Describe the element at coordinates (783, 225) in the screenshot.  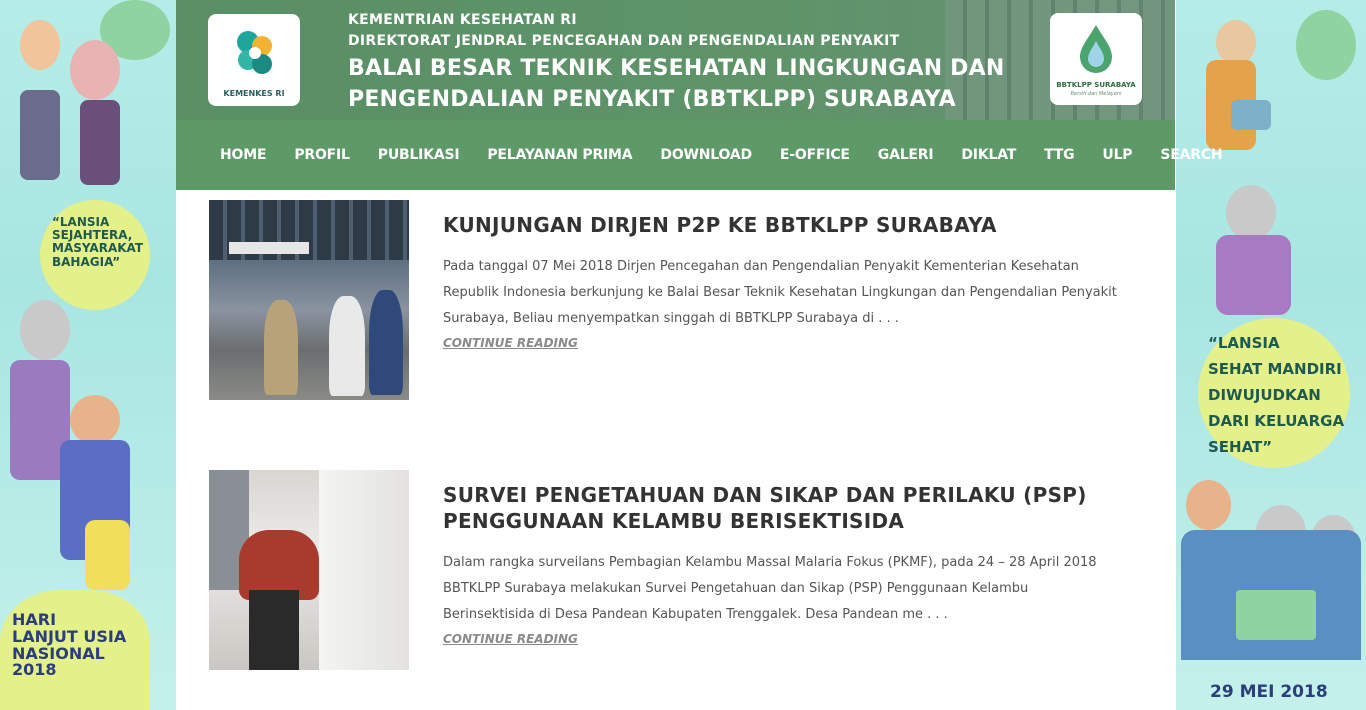
I see `post-title: KUNJUNGAN DIRJEN P2P KE BBTKLPP SURABAYA` at that location.